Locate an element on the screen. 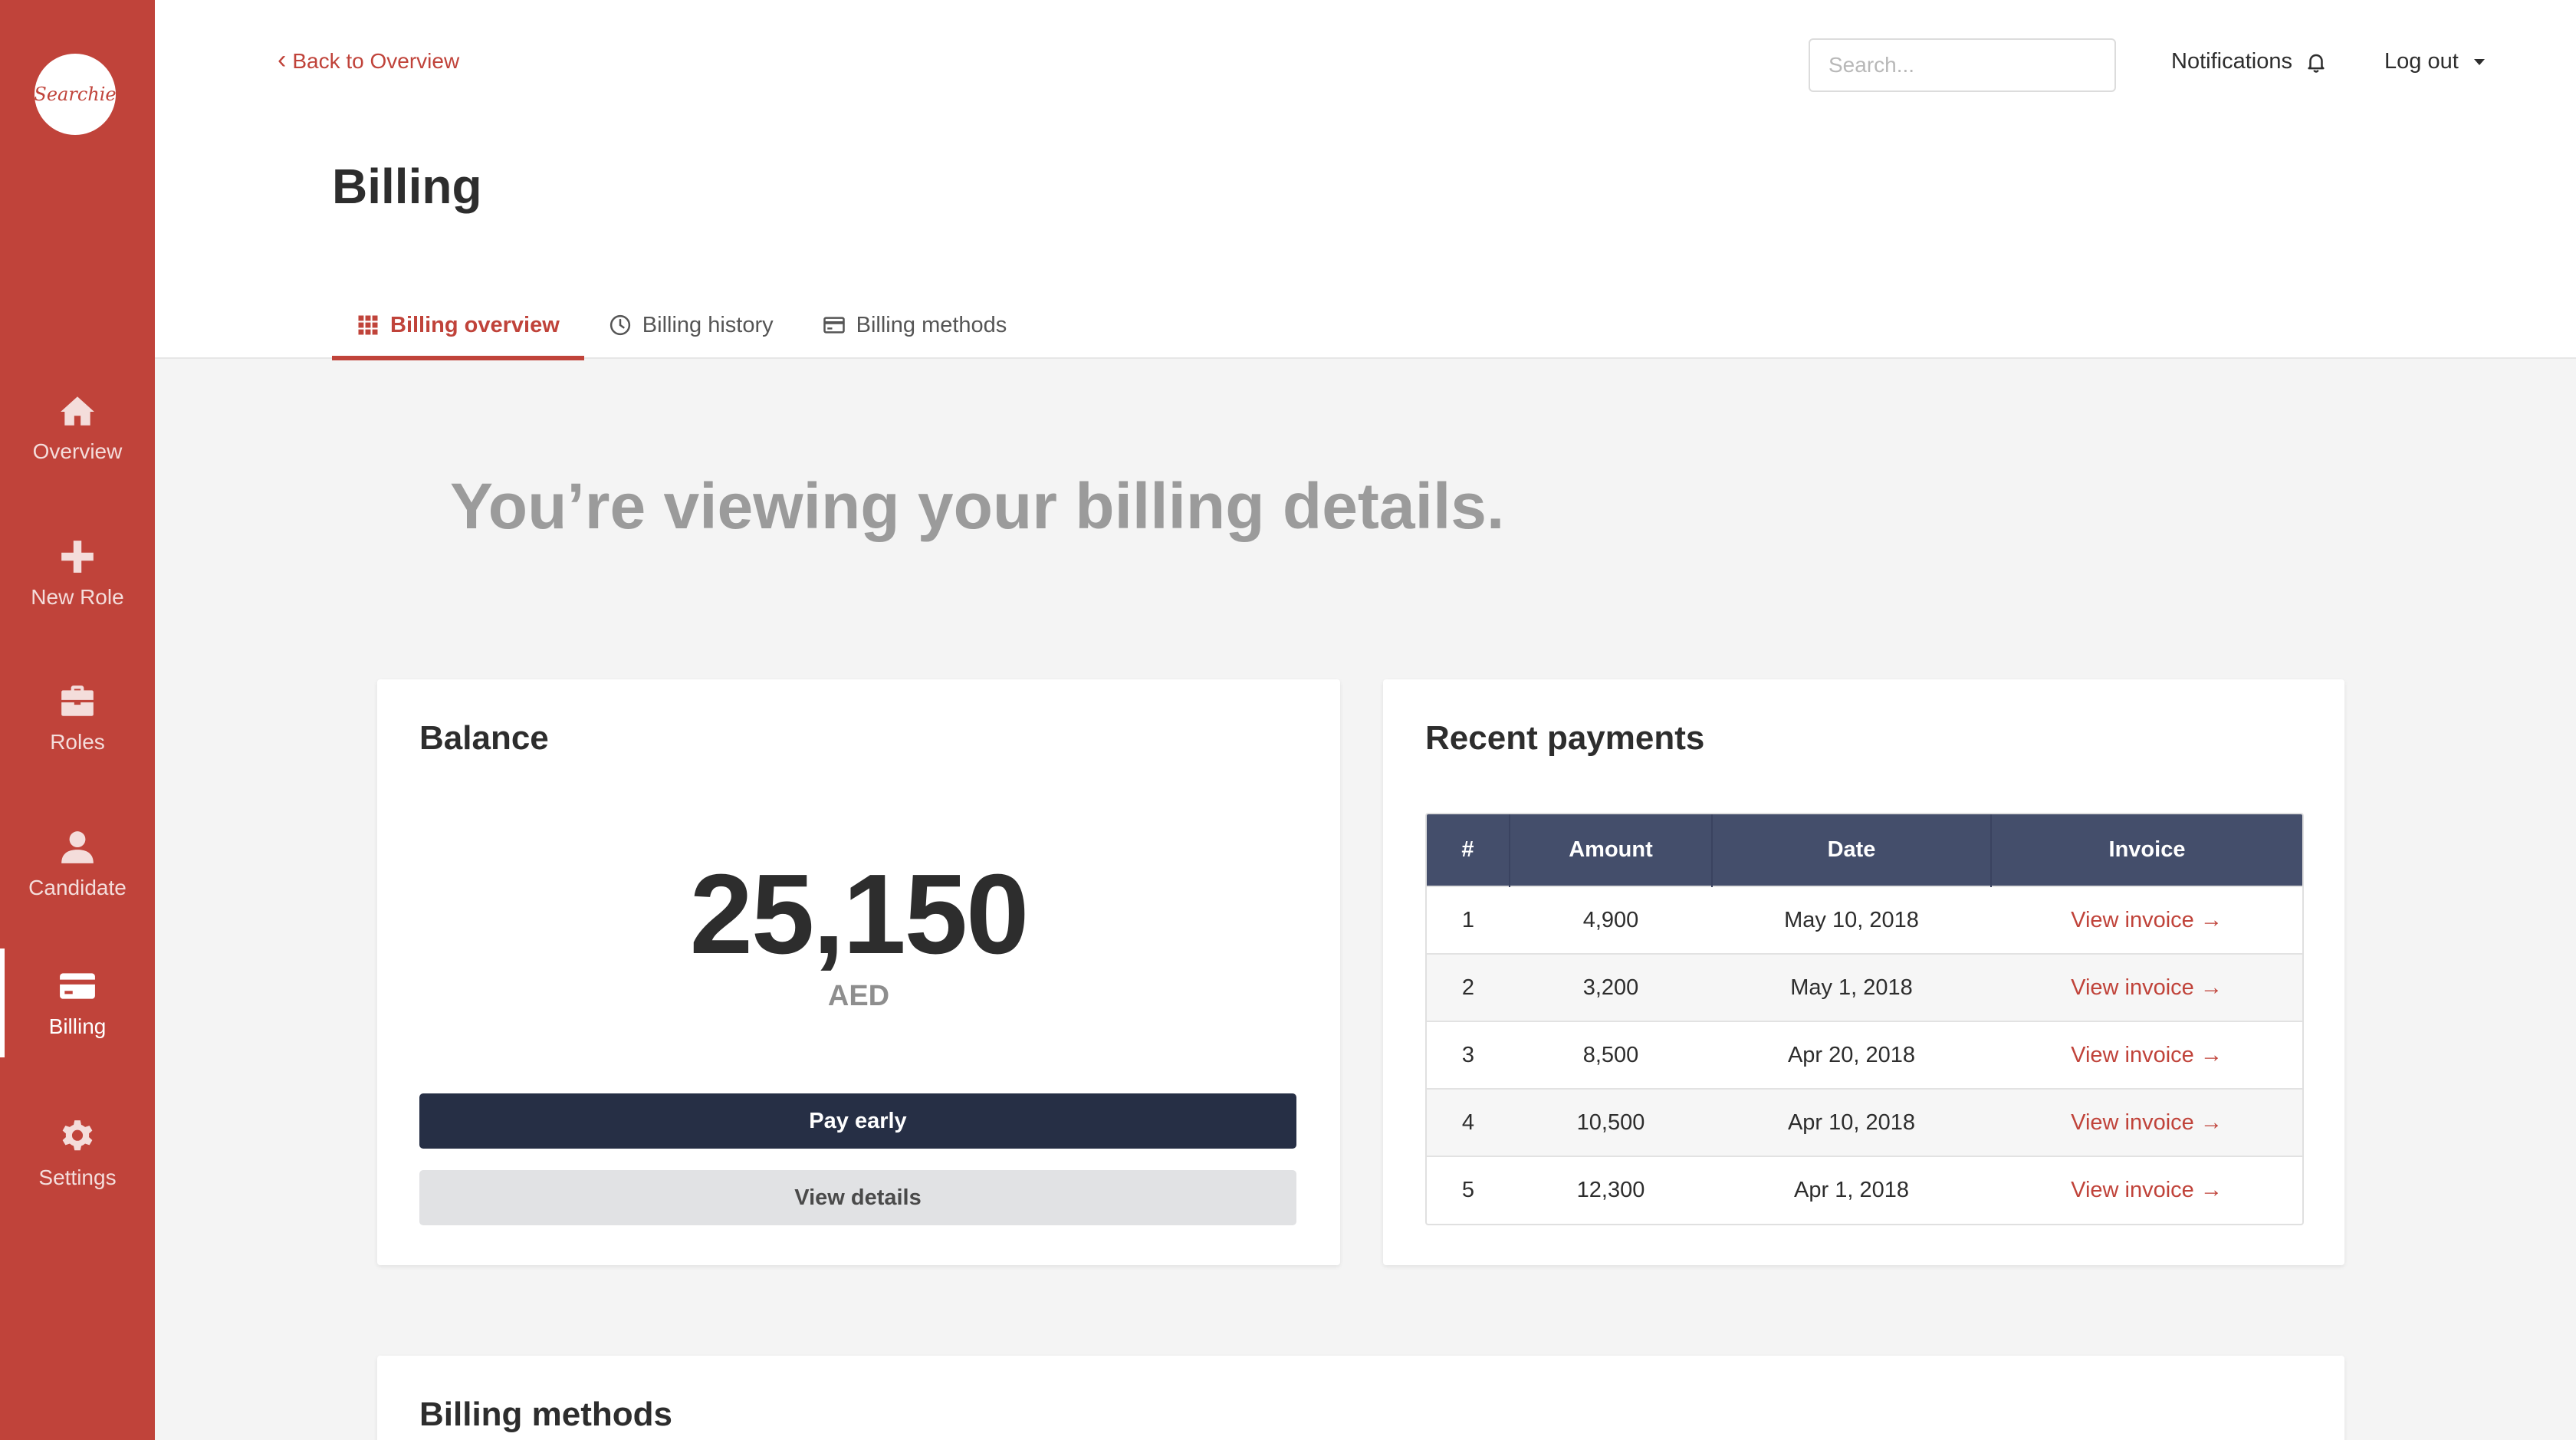 This screenshot has height=1440, width=2576. column-header: Amount is located at coordinates (1612, 850).